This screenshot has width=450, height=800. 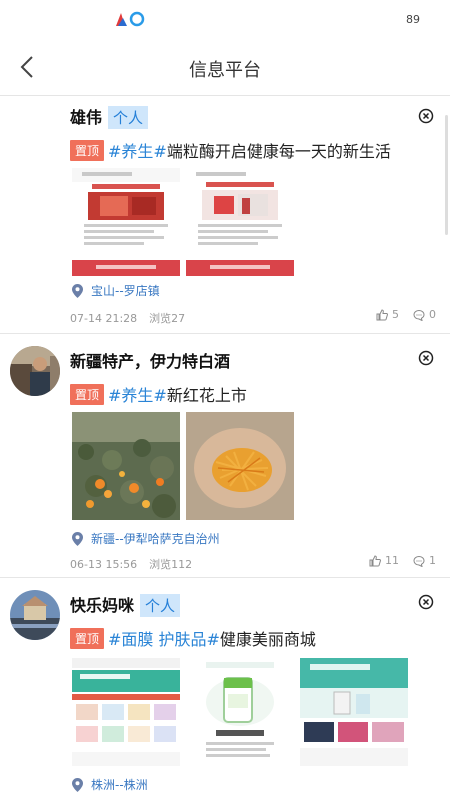 What do you see at coordinates (432, 560) in the screenshot?
I see `comment-count: 1` at bounding box center [432, 560].